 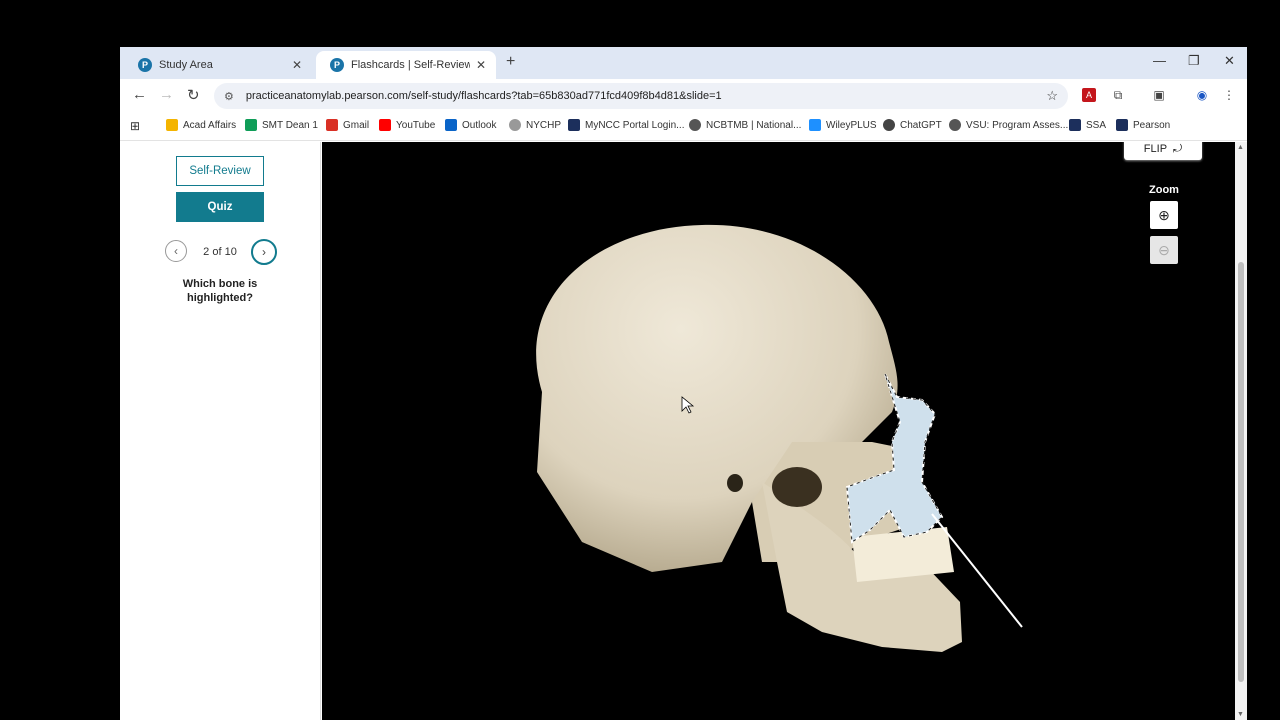 What do you see at coordinates (1052, 96) in the screenshot?
I see `bookmark-star-icon: ☆` at bounding box center [1052, 96].